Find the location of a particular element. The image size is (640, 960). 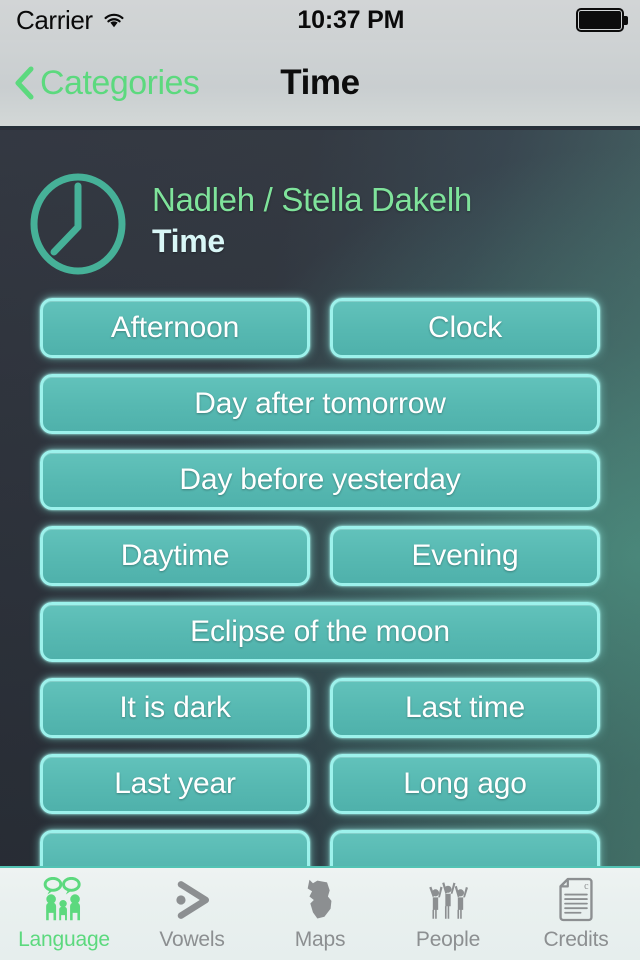

word-row: Eclipse of the moon is located at coordinates (320, 632).